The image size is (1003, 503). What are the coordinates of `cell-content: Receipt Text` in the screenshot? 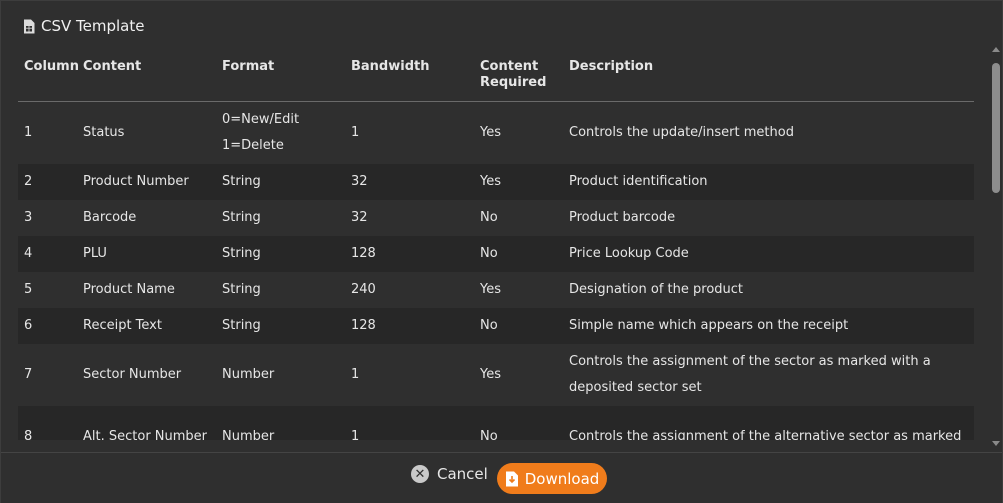 It's located at (146, 326).